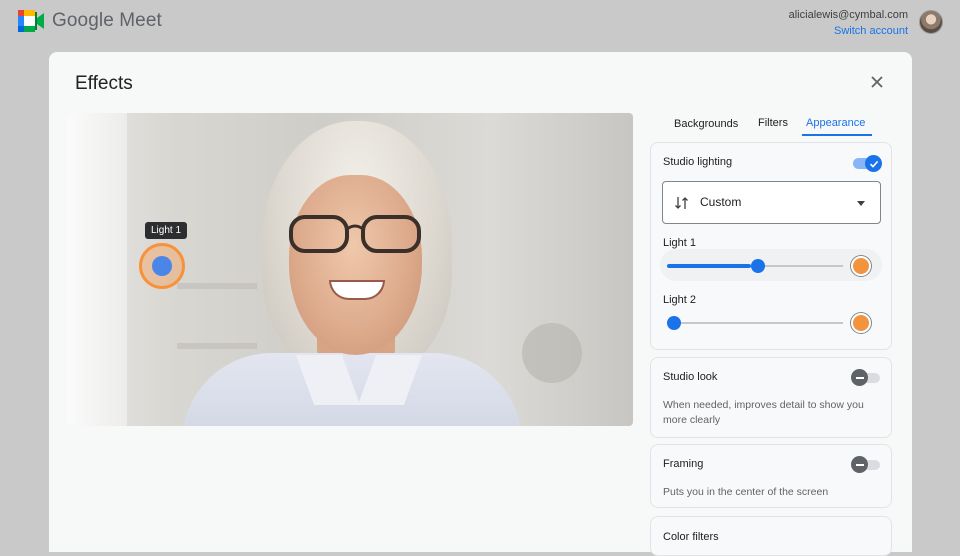  What do you see at coordinates (31, 21) in the screenshot?
I see `google-meet-logo-icon` at bounding box center [31, 21].